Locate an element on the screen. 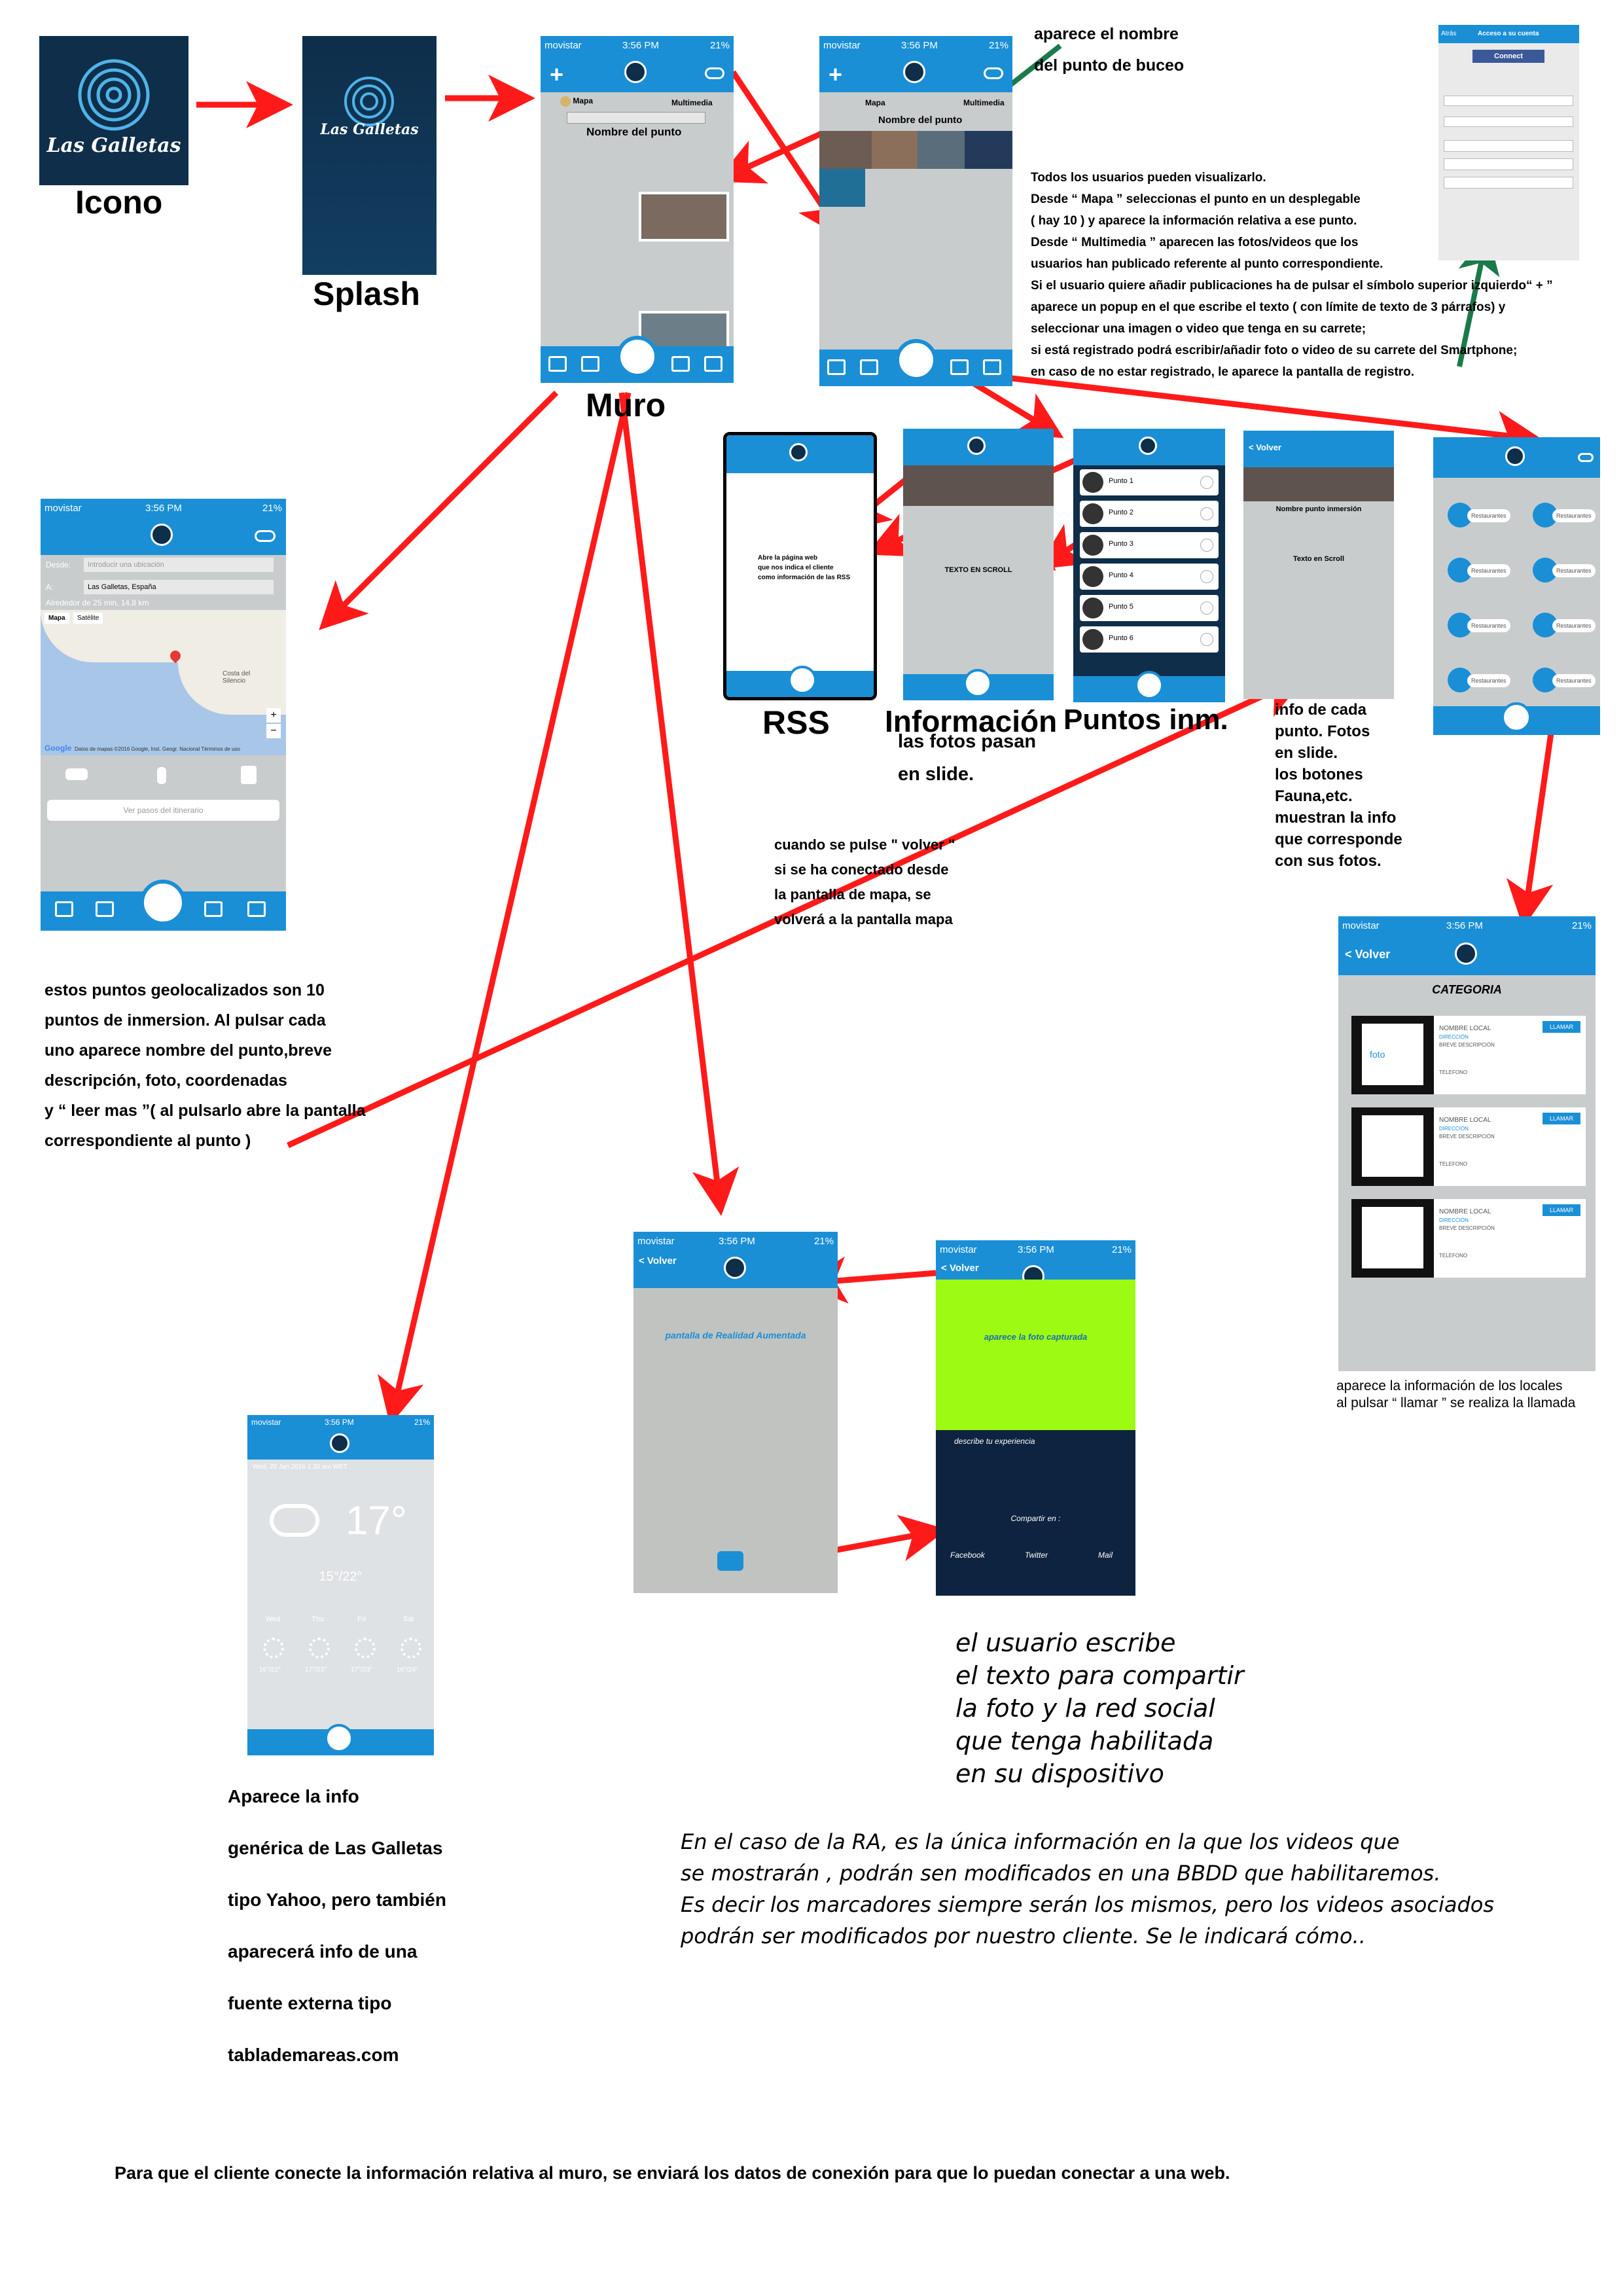  local-phone: TELEFONO is located at coordinates (1453, 1072).